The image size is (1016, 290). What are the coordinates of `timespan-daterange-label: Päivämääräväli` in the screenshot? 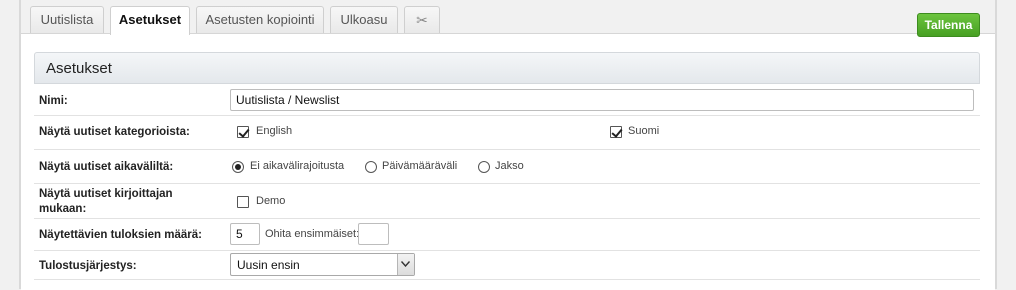 It's located at (420, 166).